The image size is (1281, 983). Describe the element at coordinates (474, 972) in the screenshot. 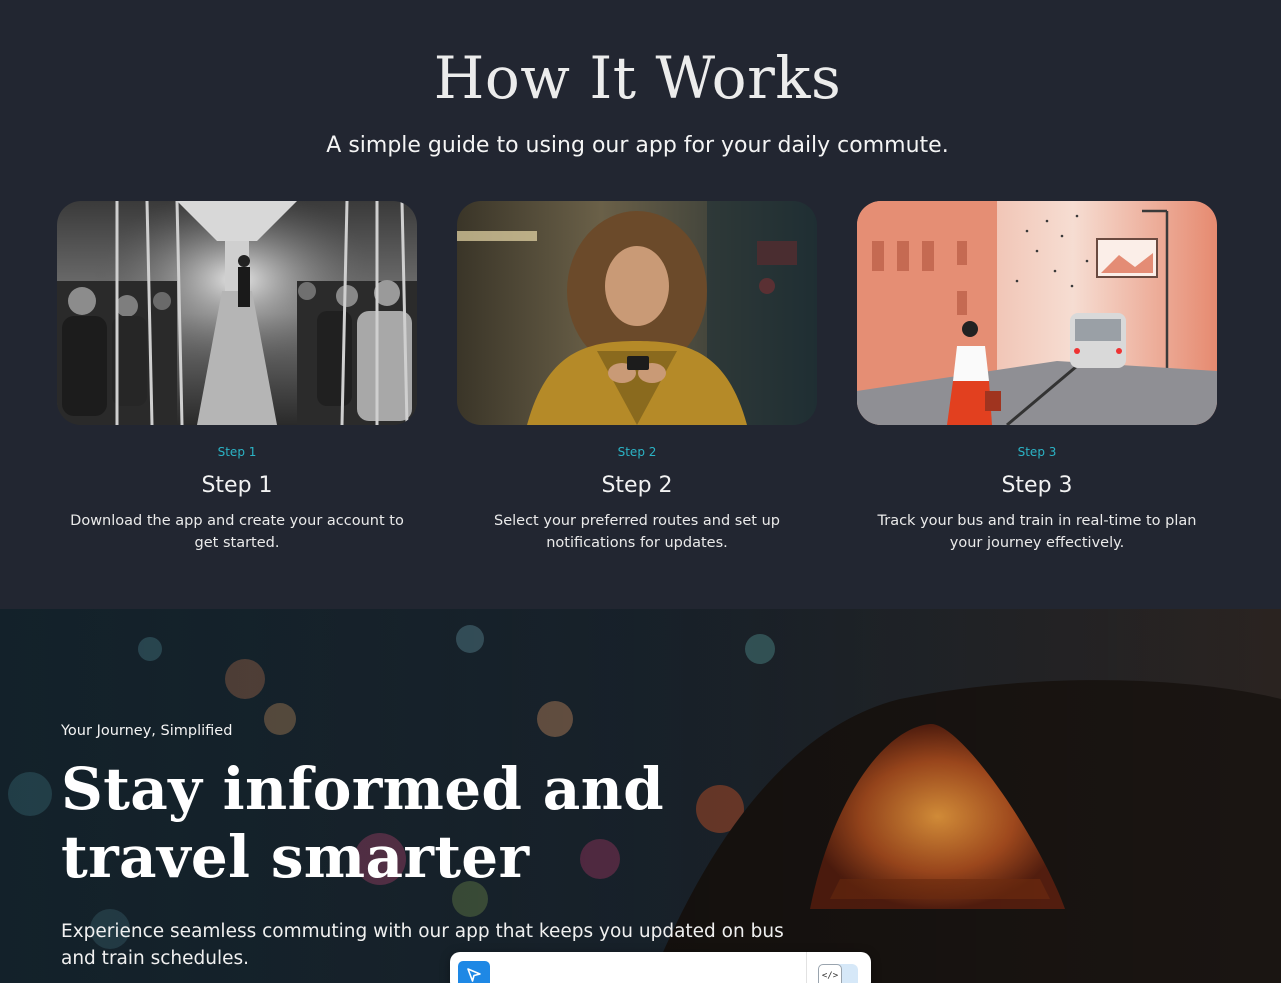

I see `cursor-arrow-icon` at that location.